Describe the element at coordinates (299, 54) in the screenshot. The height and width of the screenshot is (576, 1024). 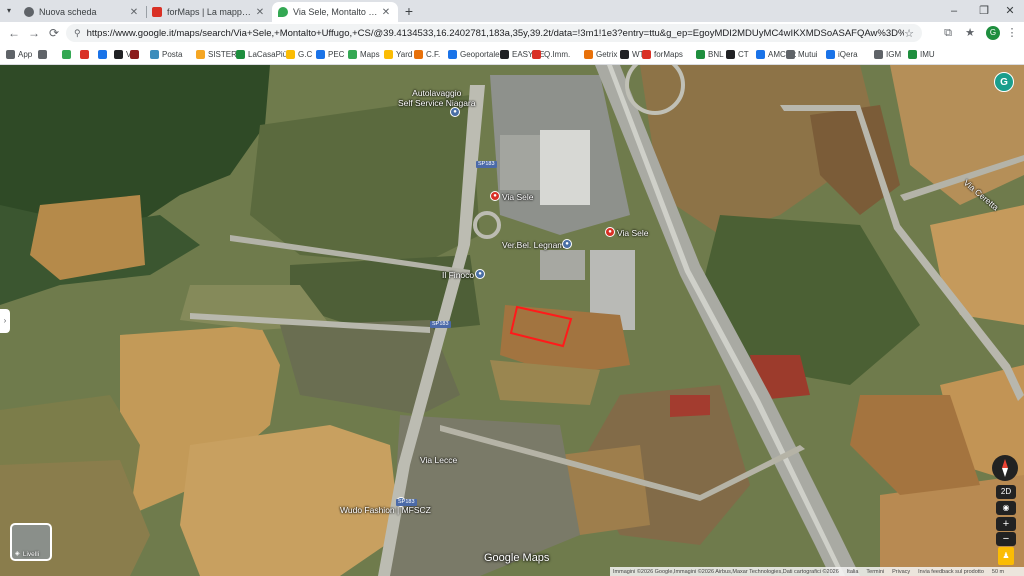
I see `bookmark-item: G.C` at that location.